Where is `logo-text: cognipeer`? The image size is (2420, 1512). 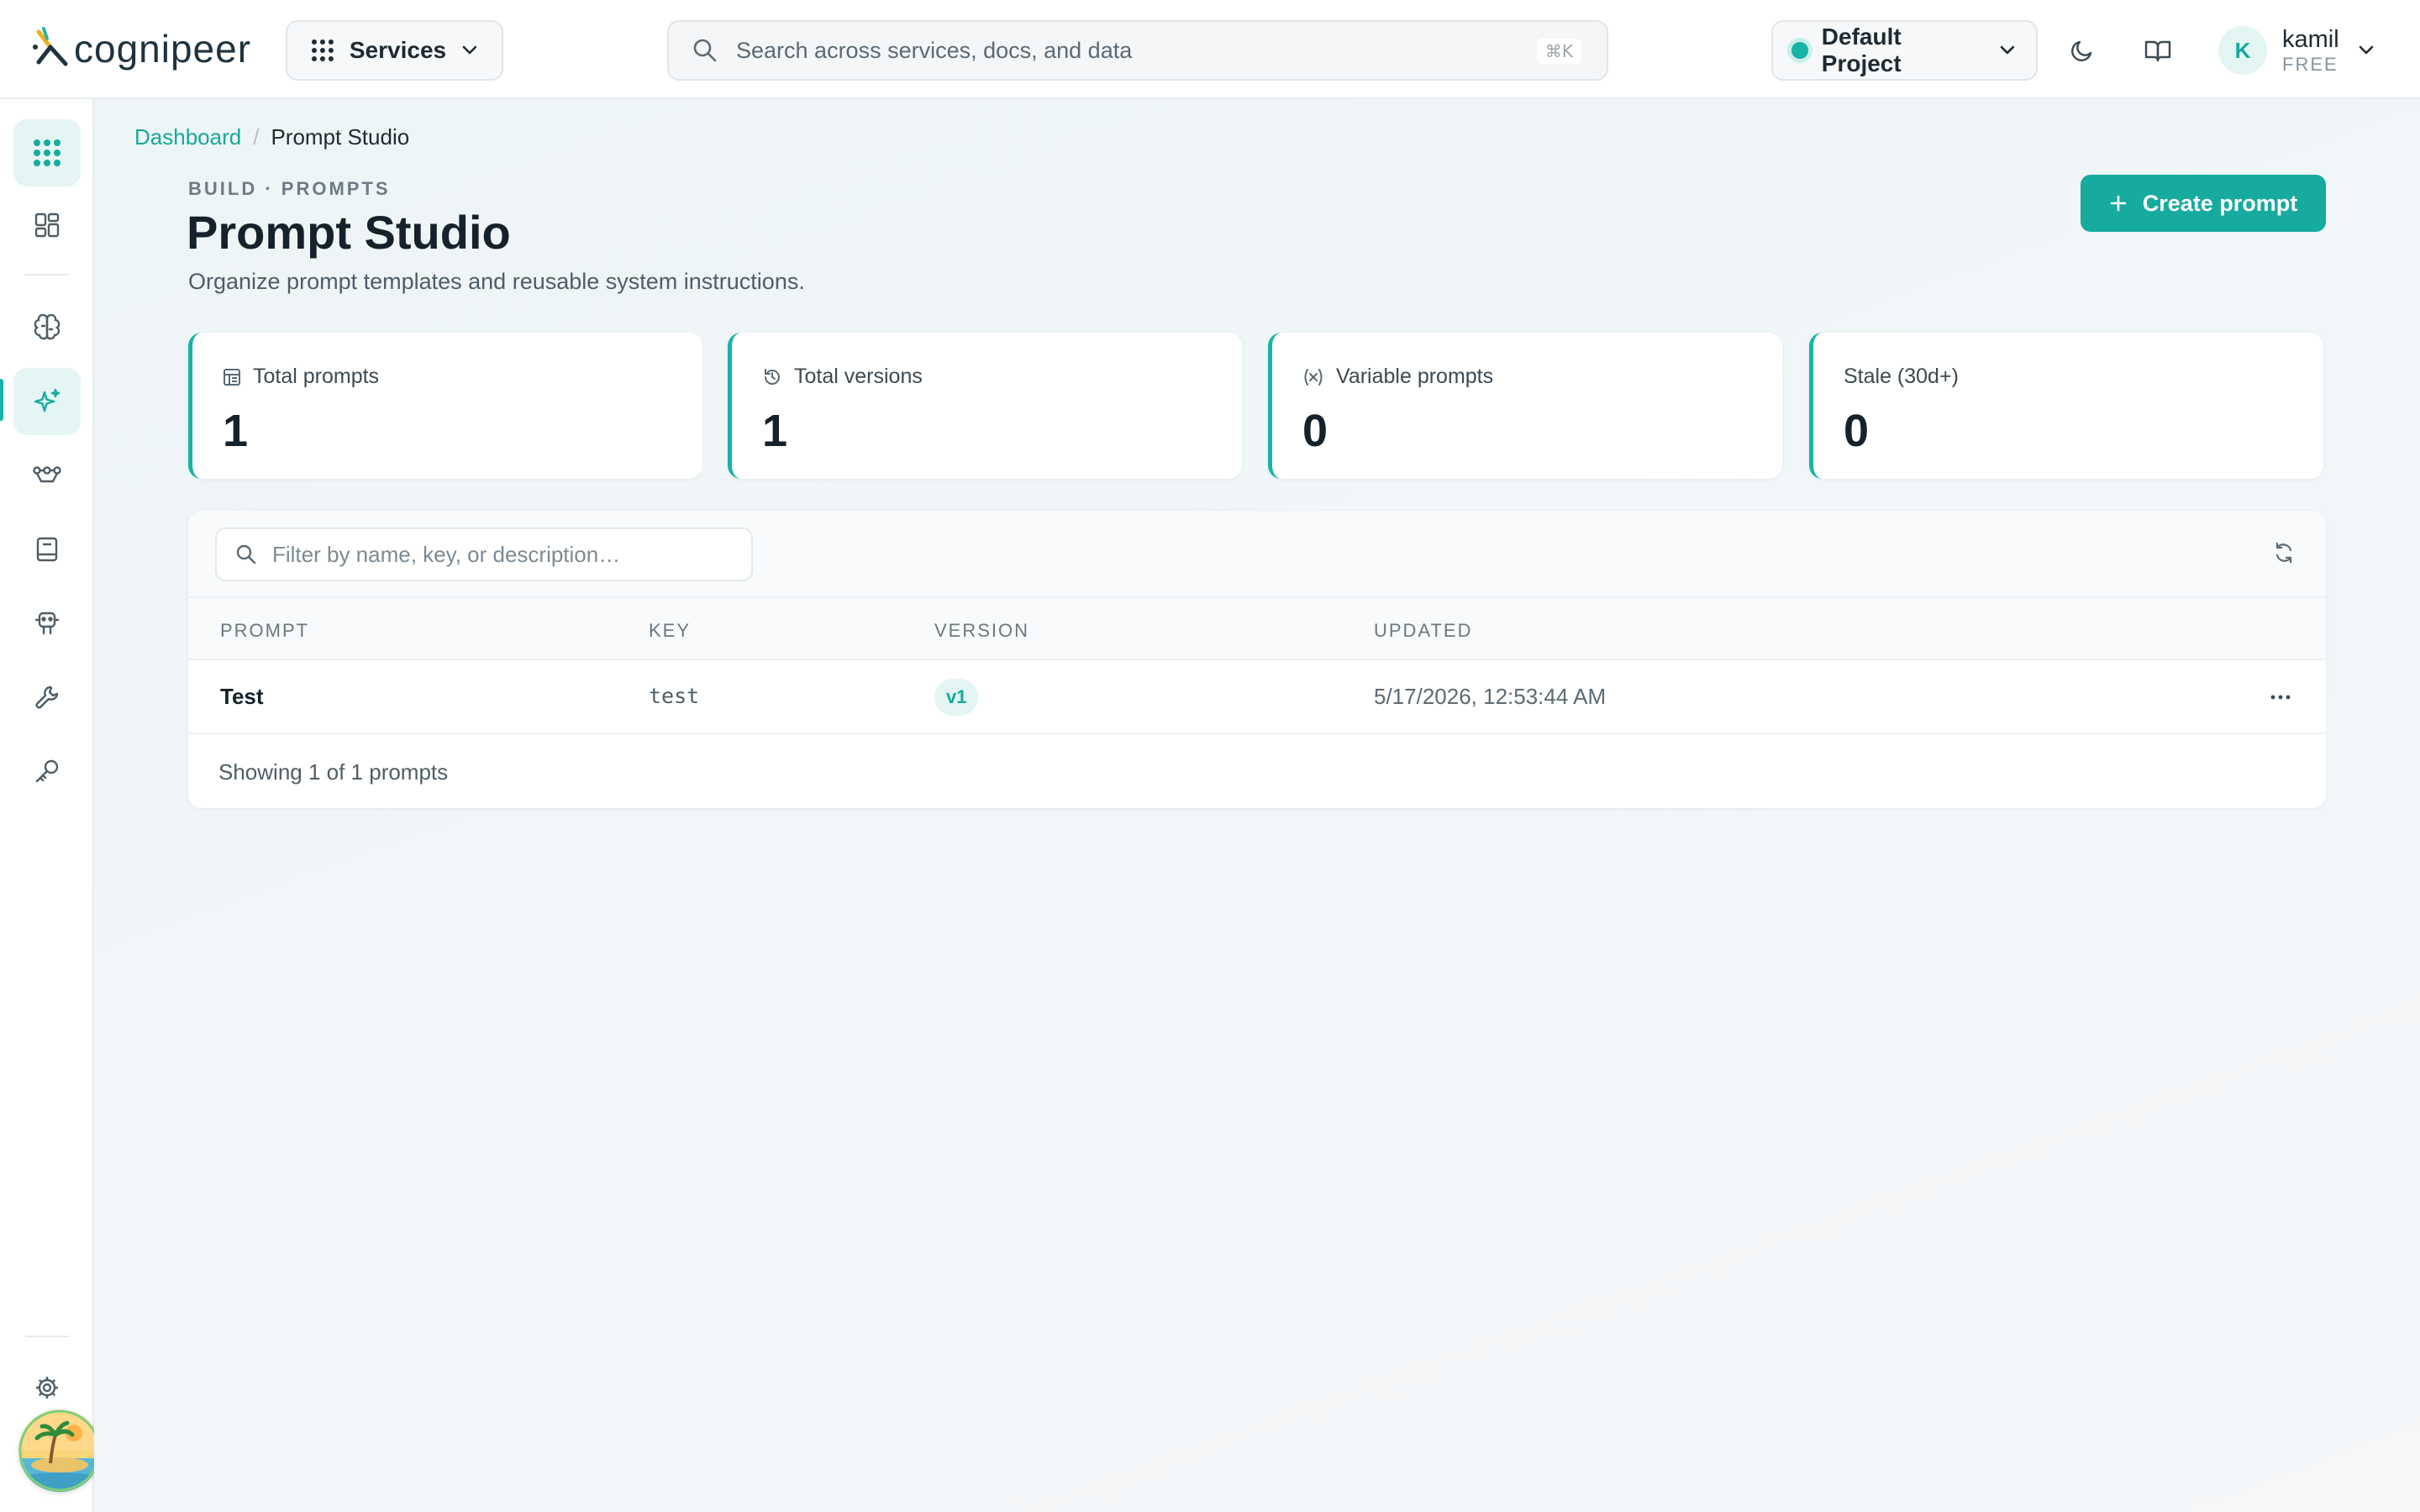 logo-text: cognipeer is located at coordinates (163, 49).